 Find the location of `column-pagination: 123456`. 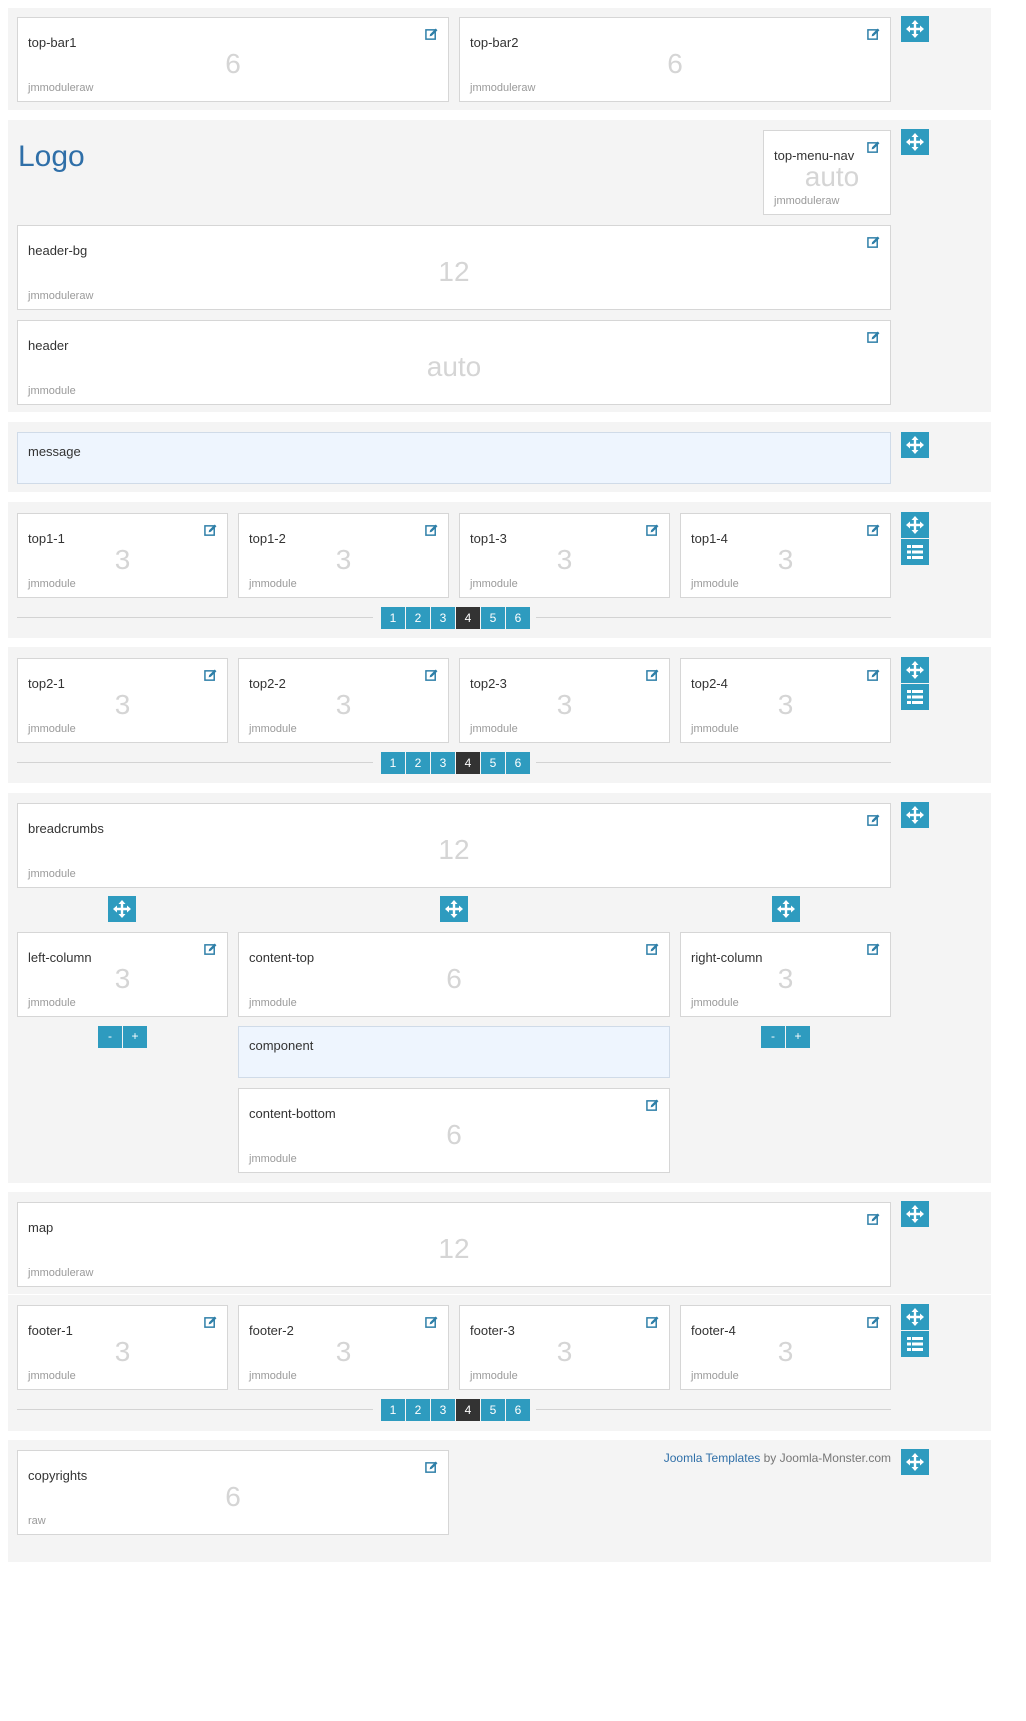

column-pagination: 123456 is located at coordinates (454, 618).